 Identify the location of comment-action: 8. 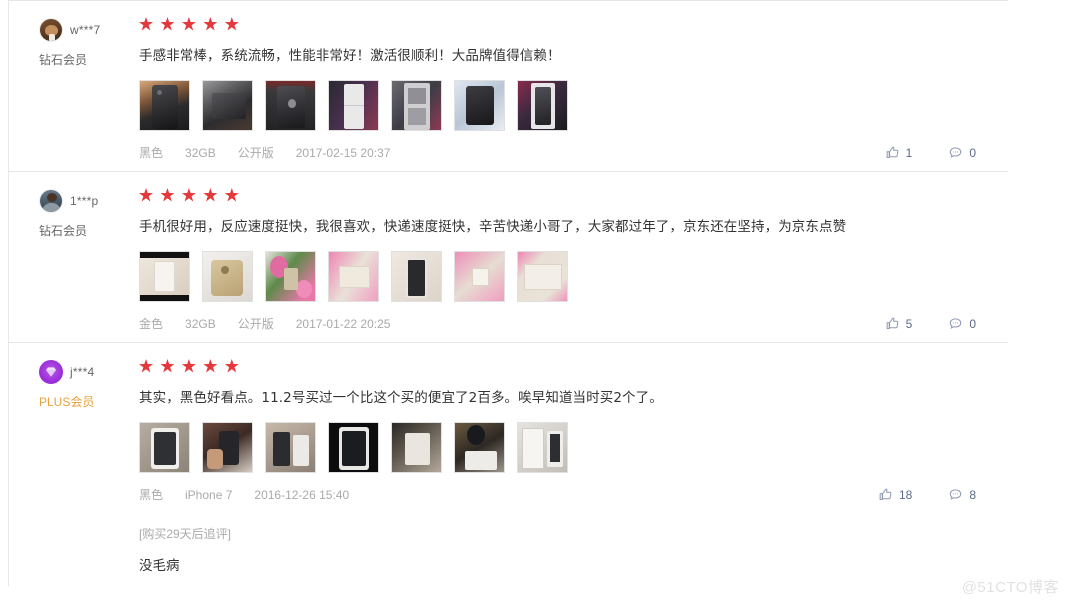
(962, 494).